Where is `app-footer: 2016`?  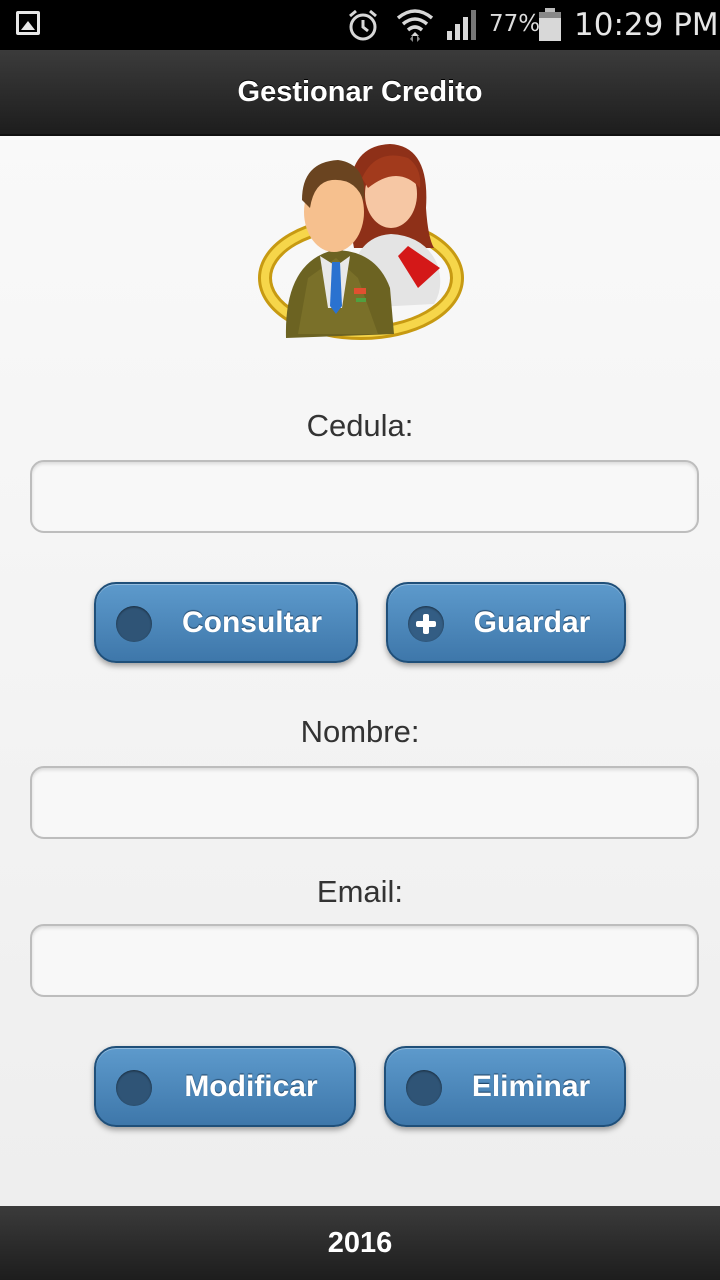
app-footer: 2016 is located at coordinates (360, 1243).